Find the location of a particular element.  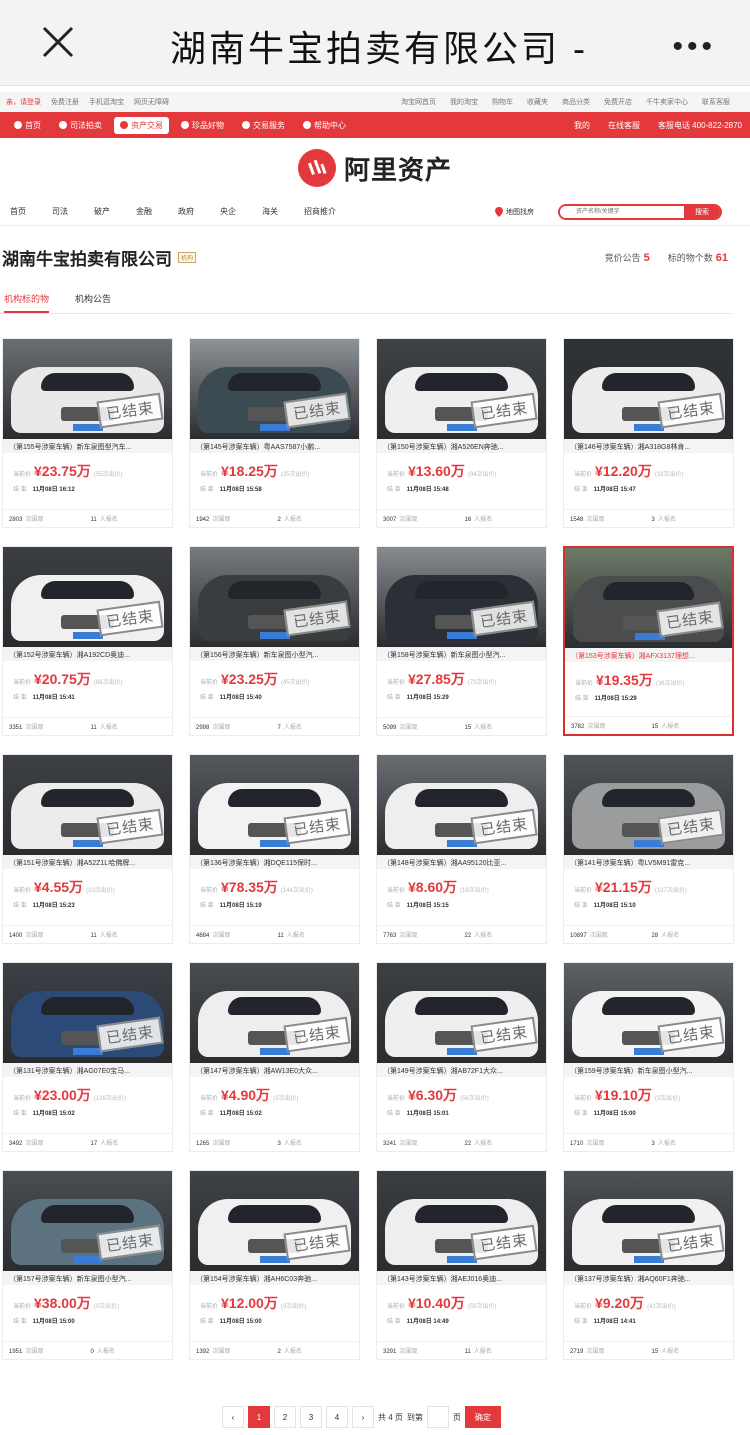

nav-item-service: 交易服务 is located at coordinates (263, 125).